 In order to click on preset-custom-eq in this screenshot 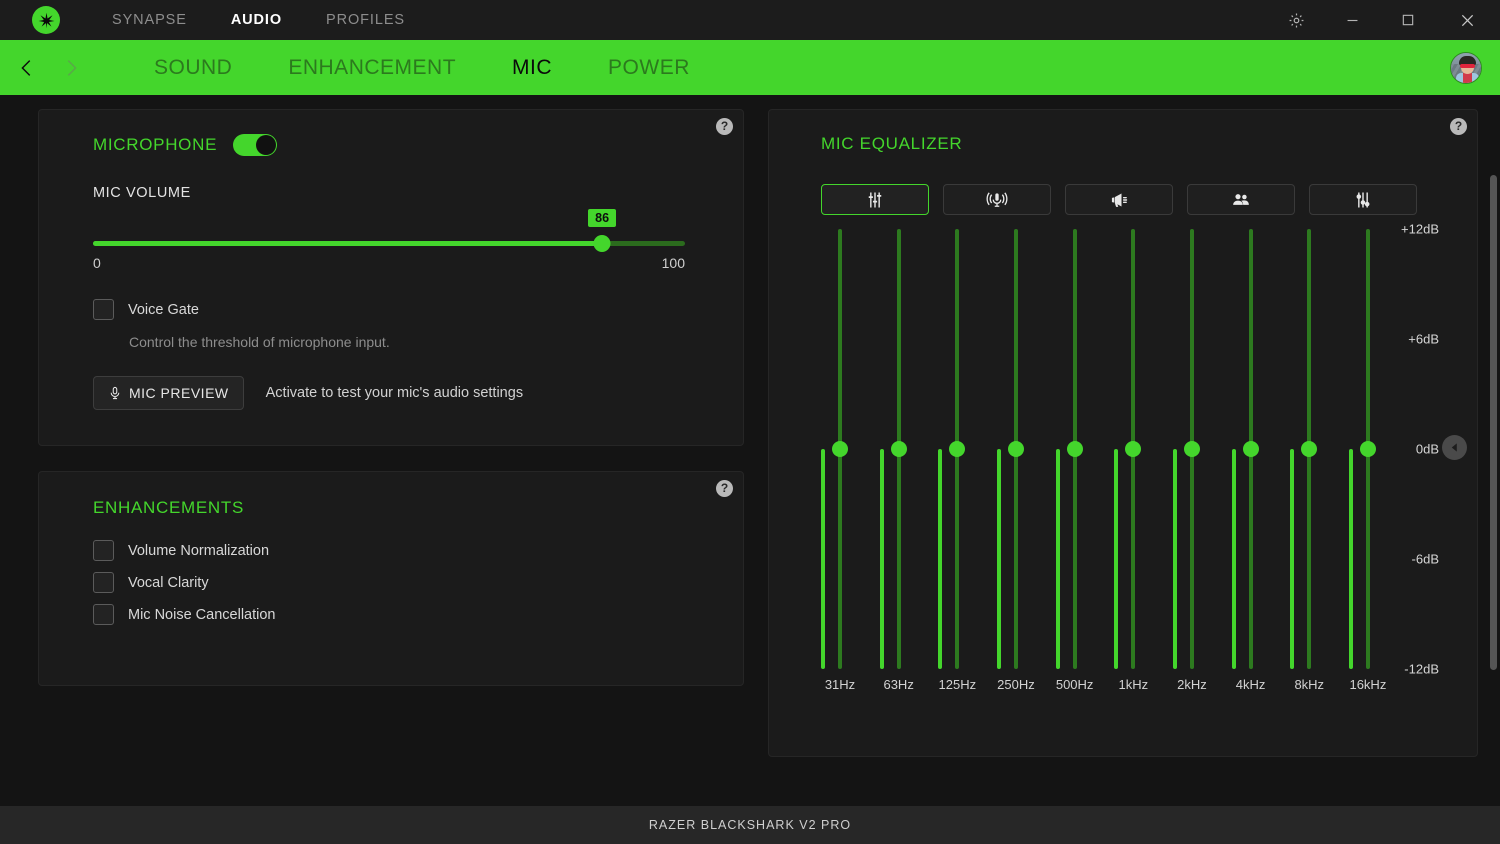, I will do `click(875, 199)`.